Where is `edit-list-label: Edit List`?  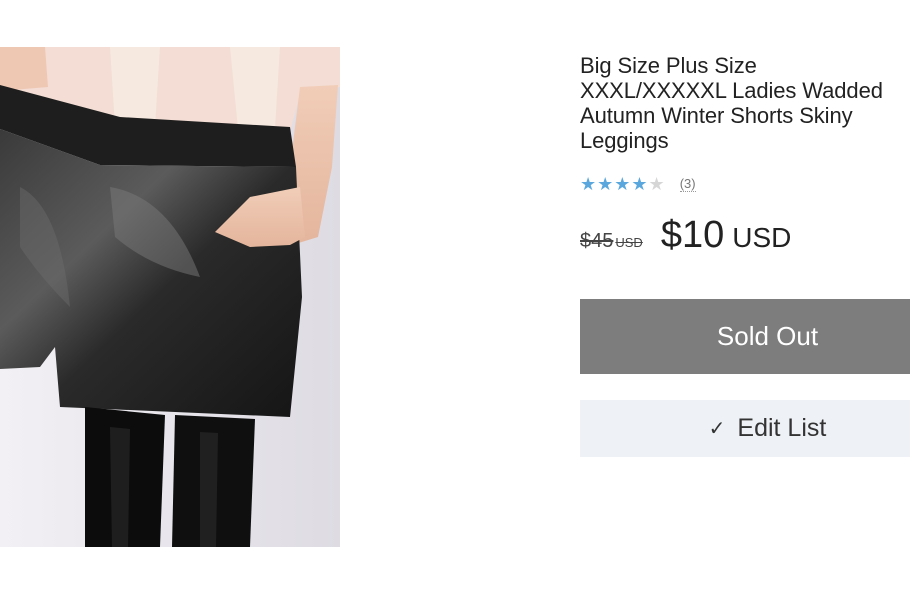
edit-list-label: Edit List is located at coordinates (782, 428).